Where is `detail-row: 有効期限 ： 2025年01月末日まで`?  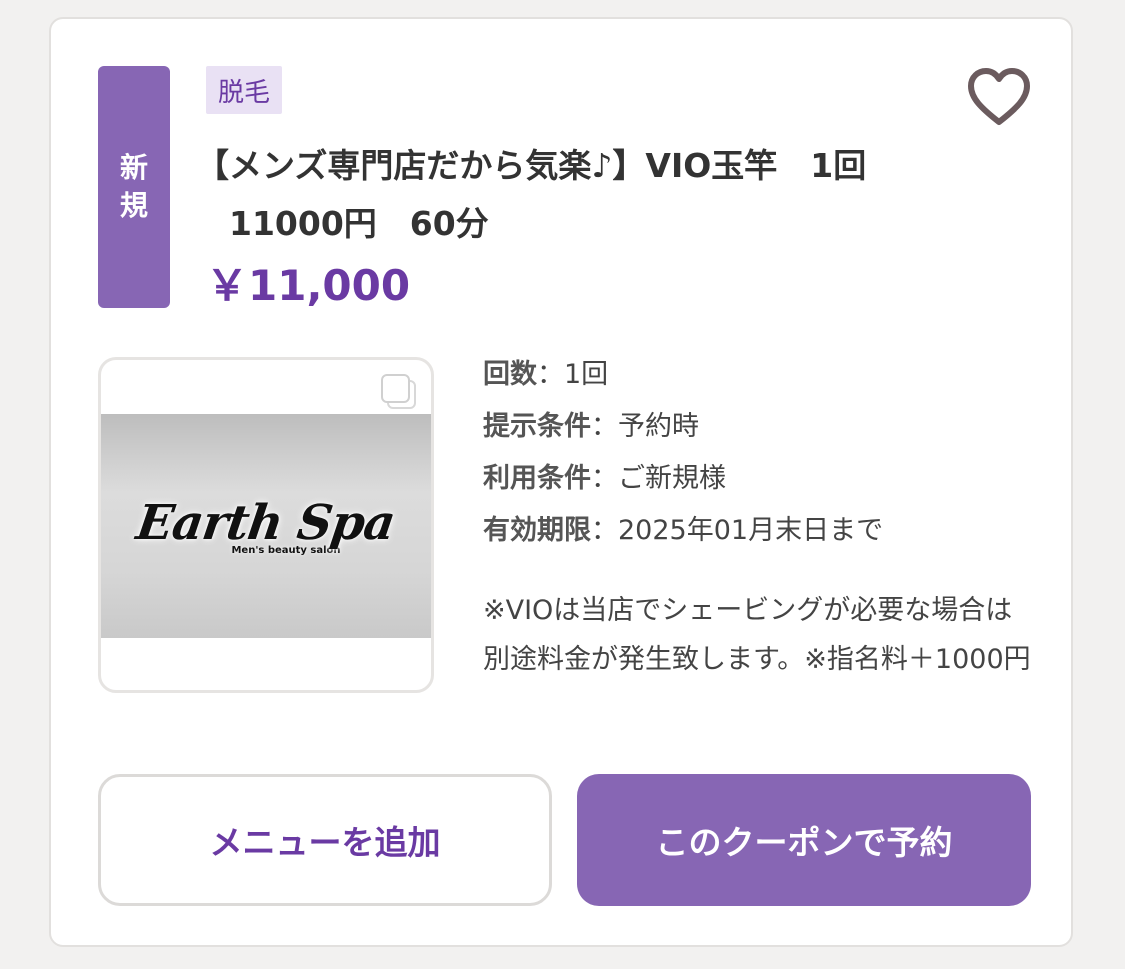 detail-row: 有効期限 ： 2025年01月末日まで is located at coordinates (683, 531).